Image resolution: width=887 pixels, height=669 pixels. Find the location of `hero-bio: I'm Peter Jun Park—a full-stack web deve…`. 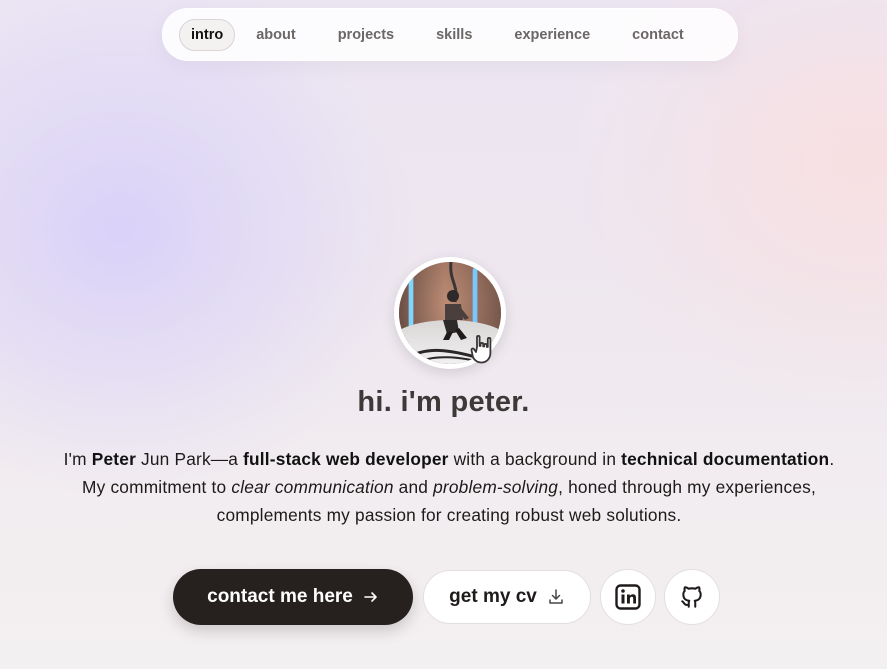

hero-bio: I'm Peter Jun Park—a full-stack web deve… is located at coordinates (449, 487).